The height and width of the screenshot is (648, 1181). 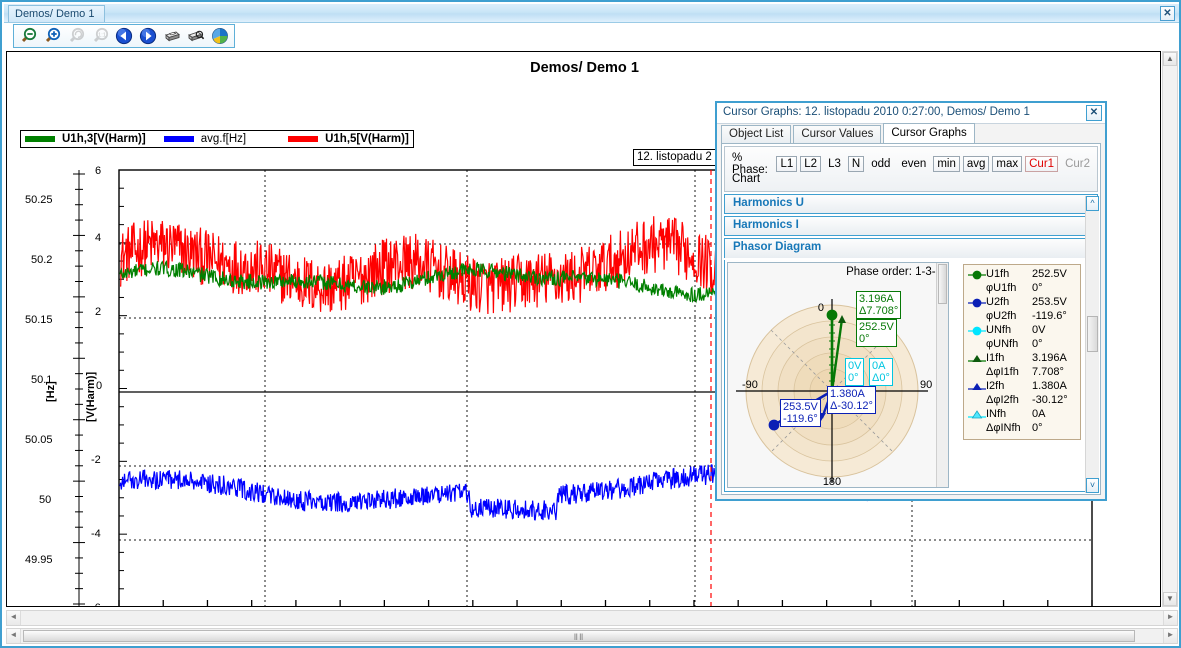 I want to click on phase-button-even: even, so click(x=913, y=164).